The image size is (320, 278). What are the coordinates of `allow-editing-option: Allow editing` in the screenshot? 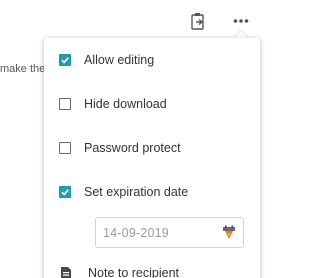 It's located at (106, 60).